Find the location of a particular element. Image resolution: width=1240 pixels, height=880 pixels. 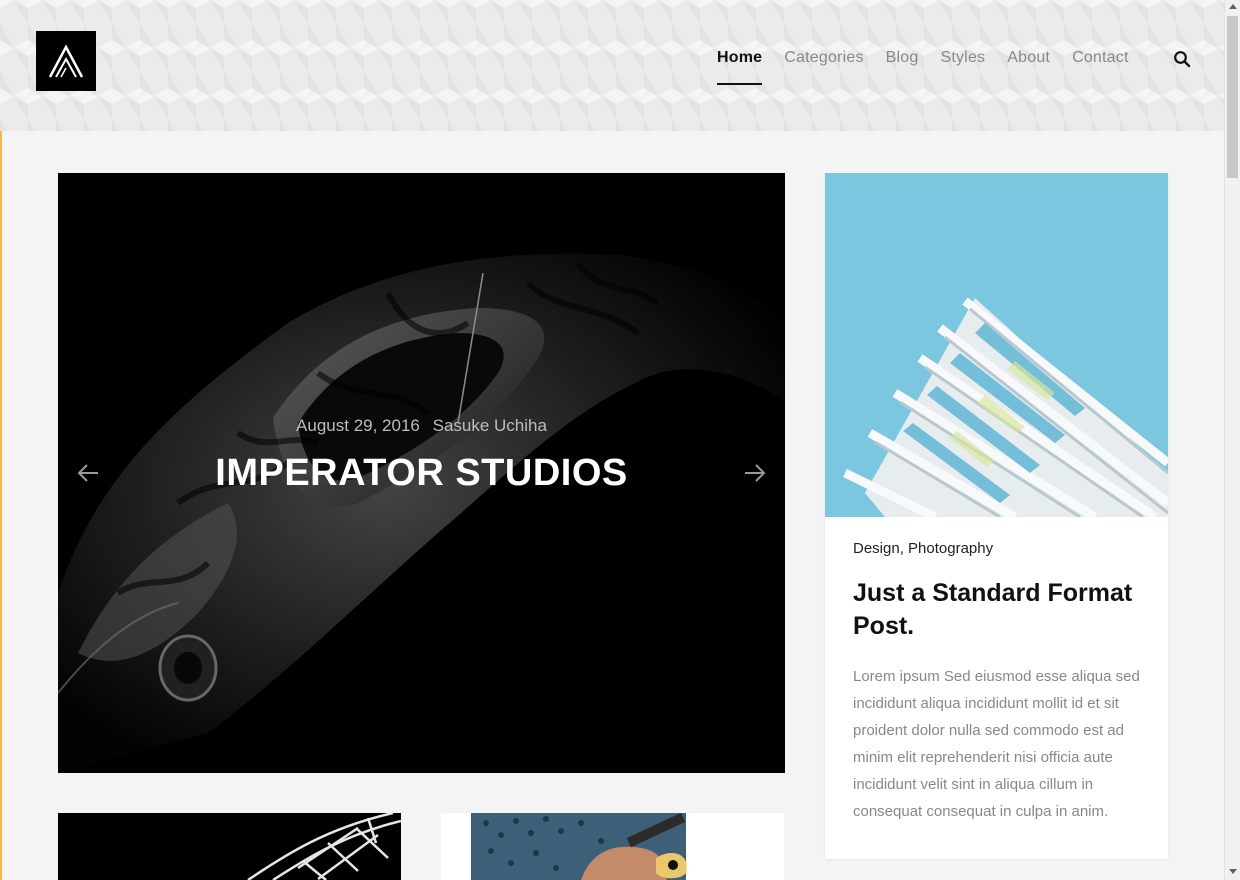

post-card-ferris-wheel is located at coordinates (229, 846).